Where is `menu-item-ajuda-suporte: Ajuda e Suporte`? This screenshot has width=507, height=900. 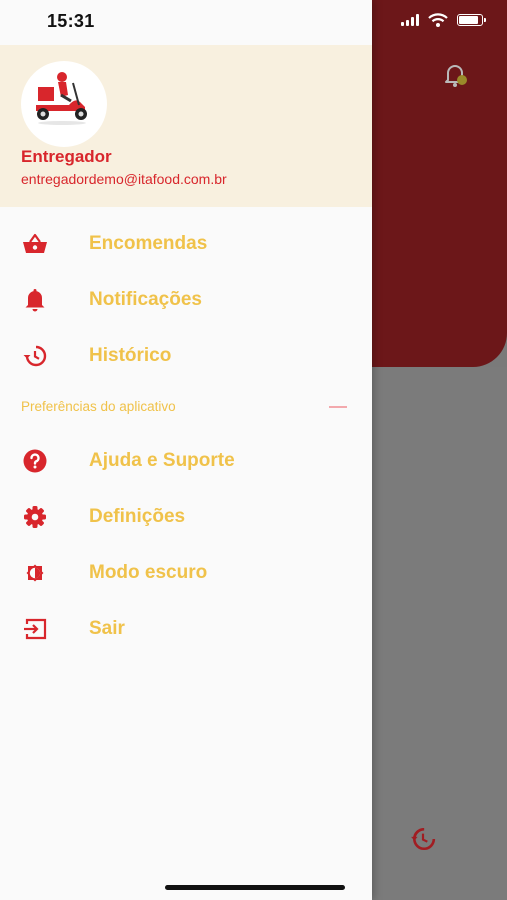
menu-item-ajuda-suporte: Ajuda e Suporte is located at coordinates (186, 461).